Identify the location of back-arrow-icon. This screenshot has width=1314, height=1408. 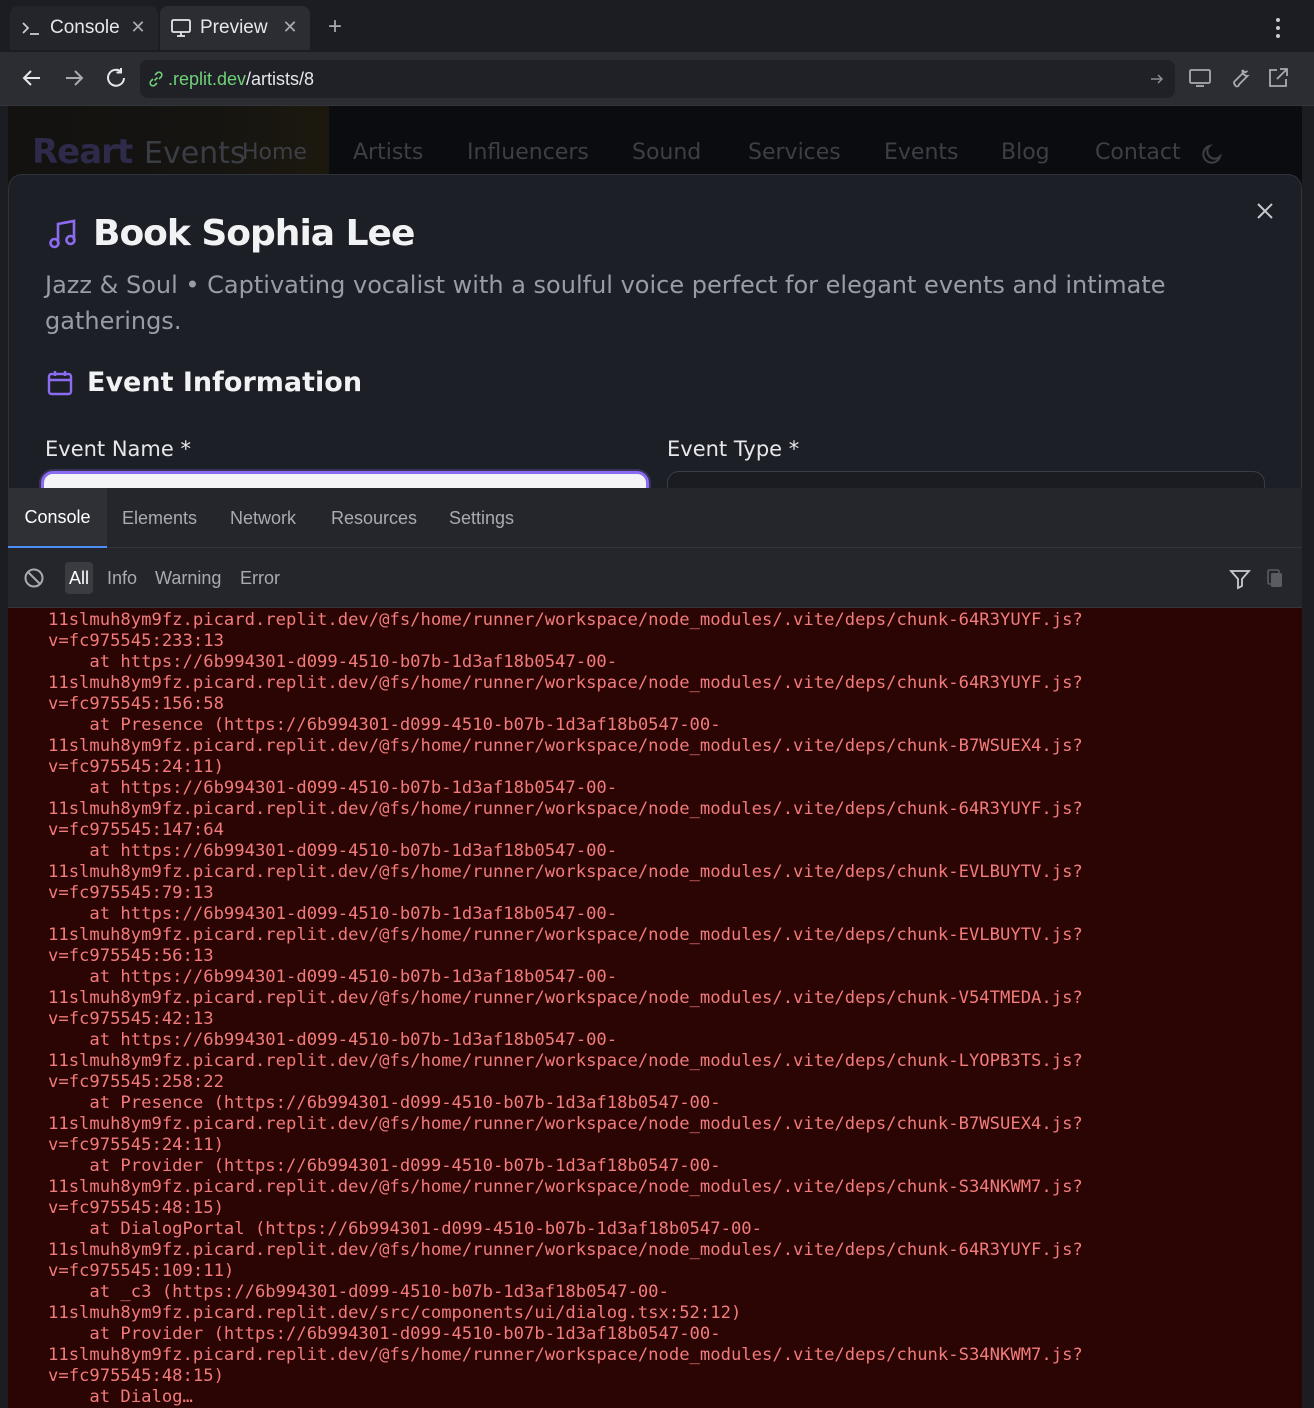
(32, 78).